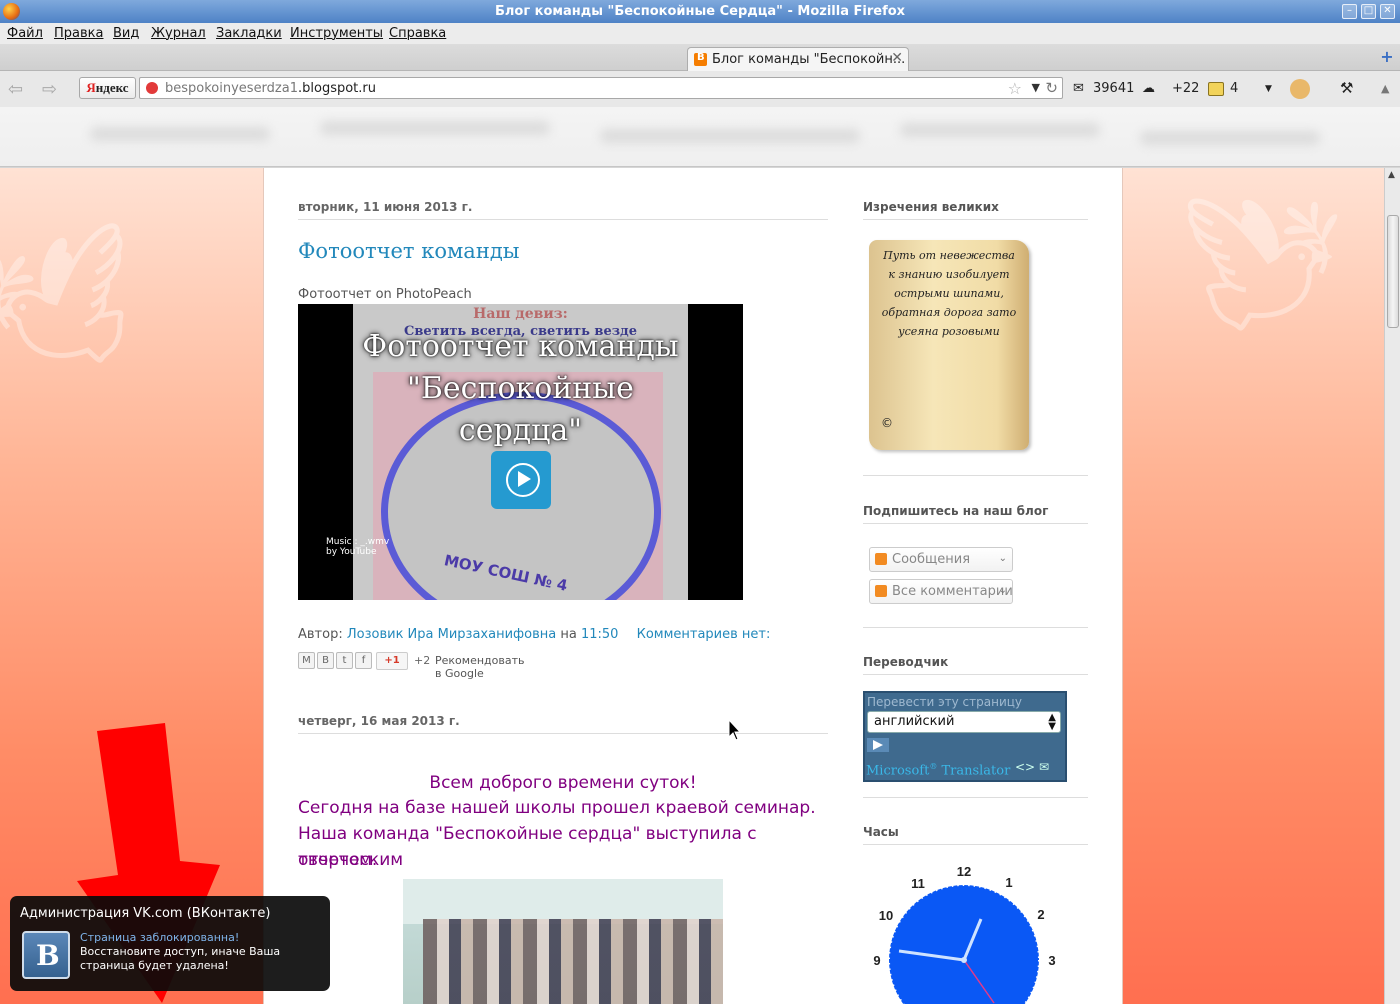  I want to click on url-subdomain: bespokoinyeserdza1, so click(231, 88).